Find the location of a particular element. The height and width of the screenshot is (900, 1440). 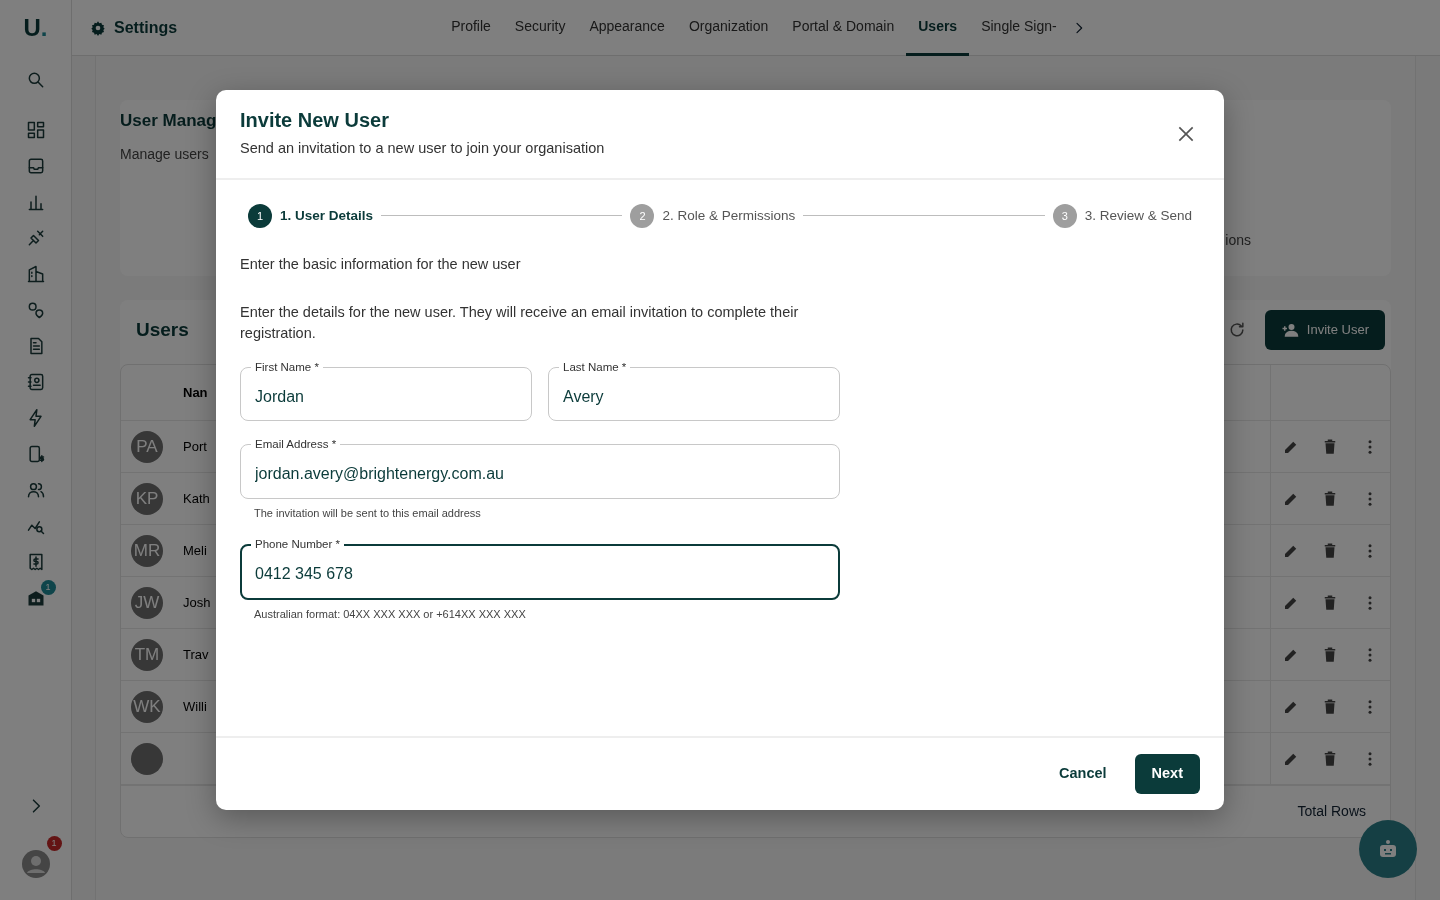

person-add-icon is located at coordinates (1289, 330).